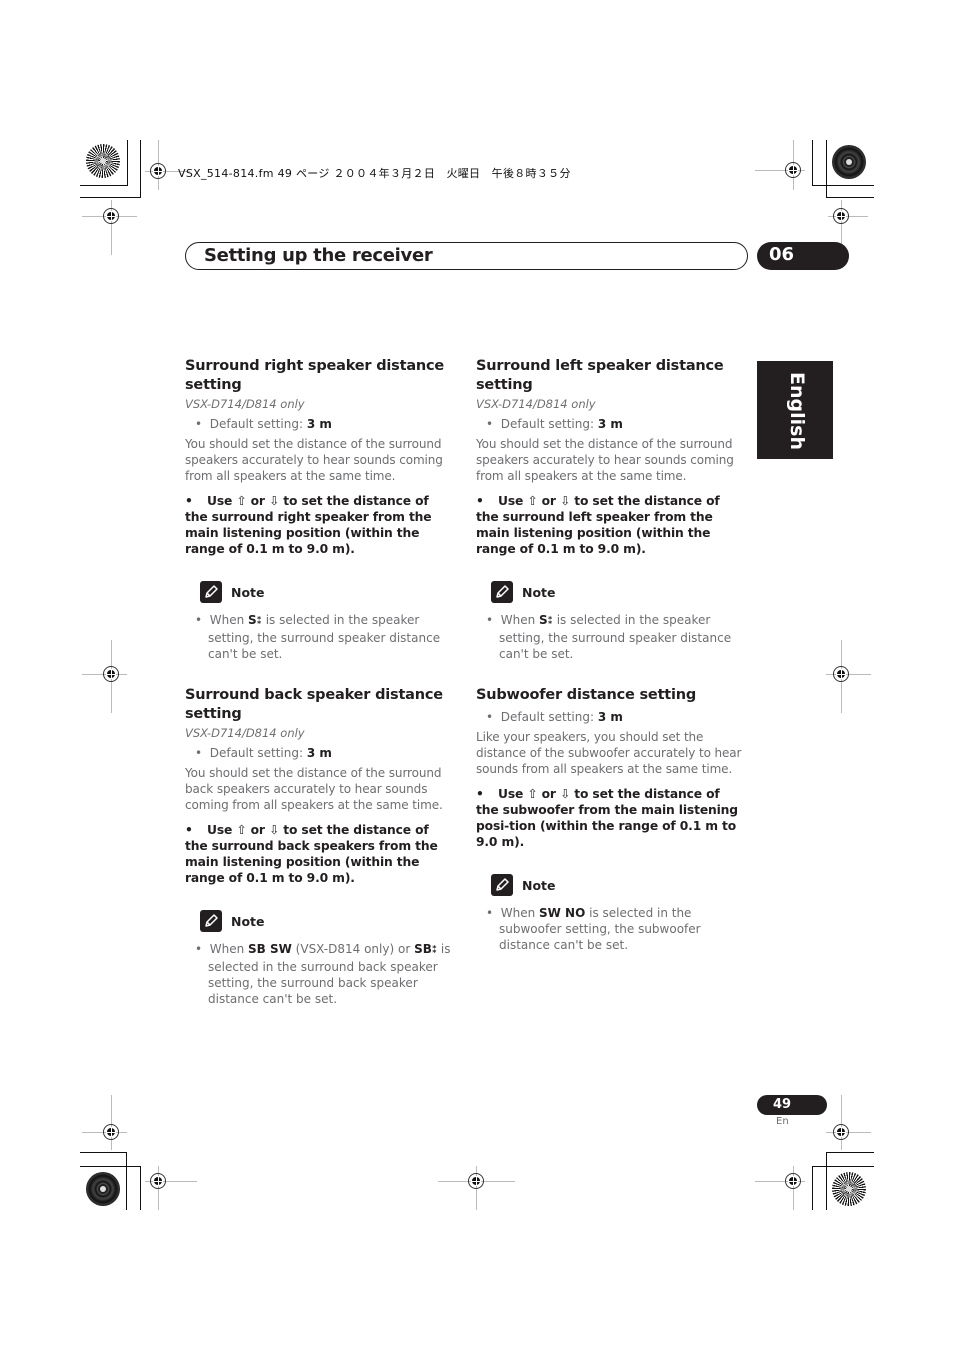 The width and height of the screenshot is (954, 1351). Describe the element at coordinates (782, 1121) in the screenshot. I see `page-language: En` at that location.